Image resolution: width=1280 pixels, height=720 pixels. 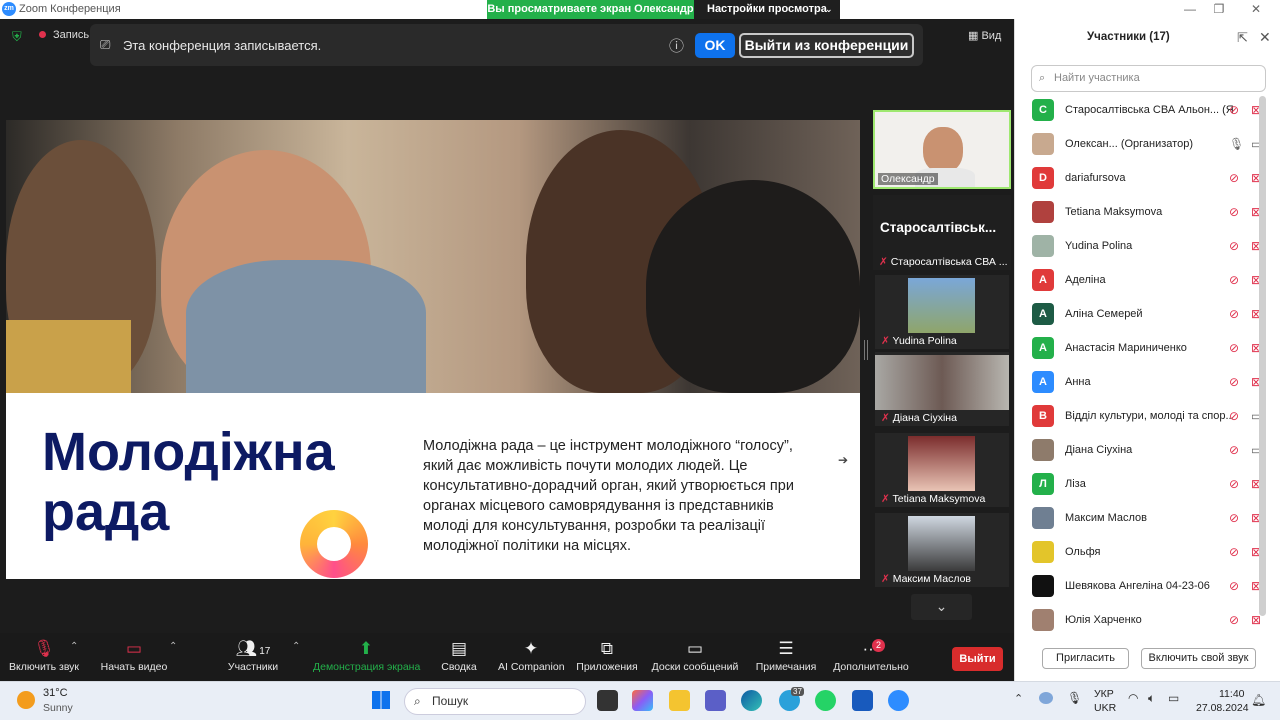 I want to click on video-tile: ✗ Yudina Polina, so click(x=942, y=312).